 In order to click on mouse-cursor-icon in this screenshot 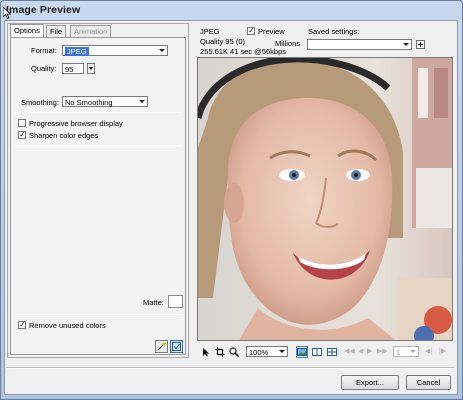, I will do `click(7, 13)`.